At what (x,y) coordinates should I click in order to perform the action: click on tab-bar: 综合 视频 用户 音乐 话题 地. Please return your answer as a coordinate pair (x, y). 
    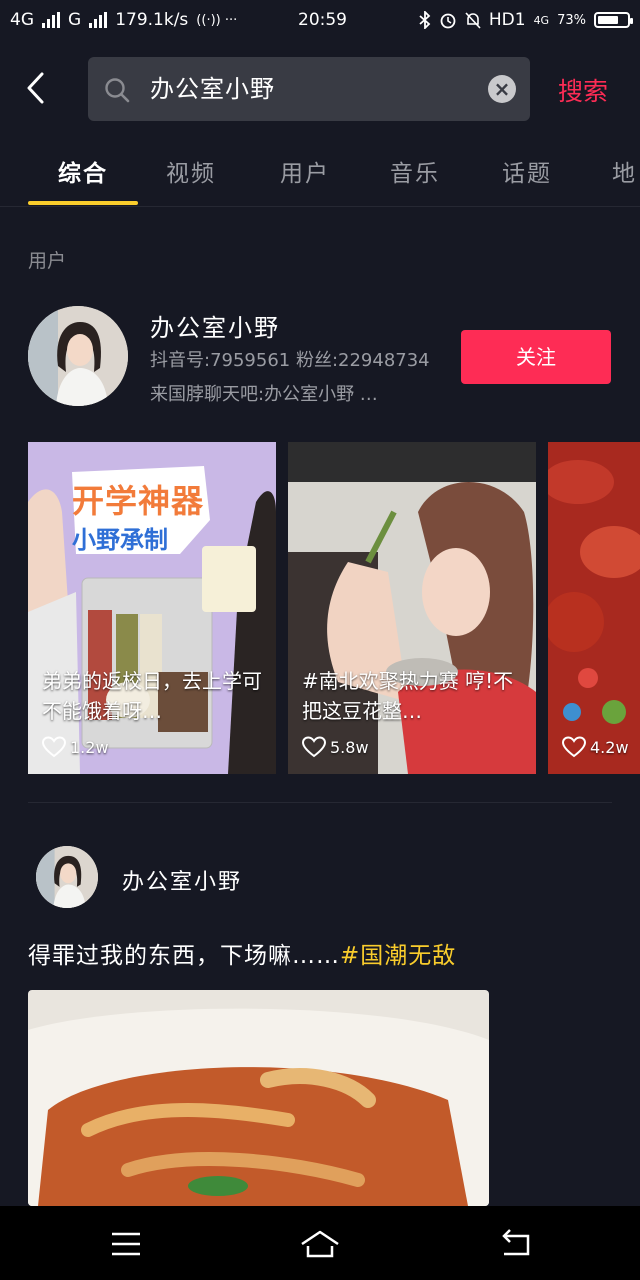
    Looking at the image, I should click on (320, 173).